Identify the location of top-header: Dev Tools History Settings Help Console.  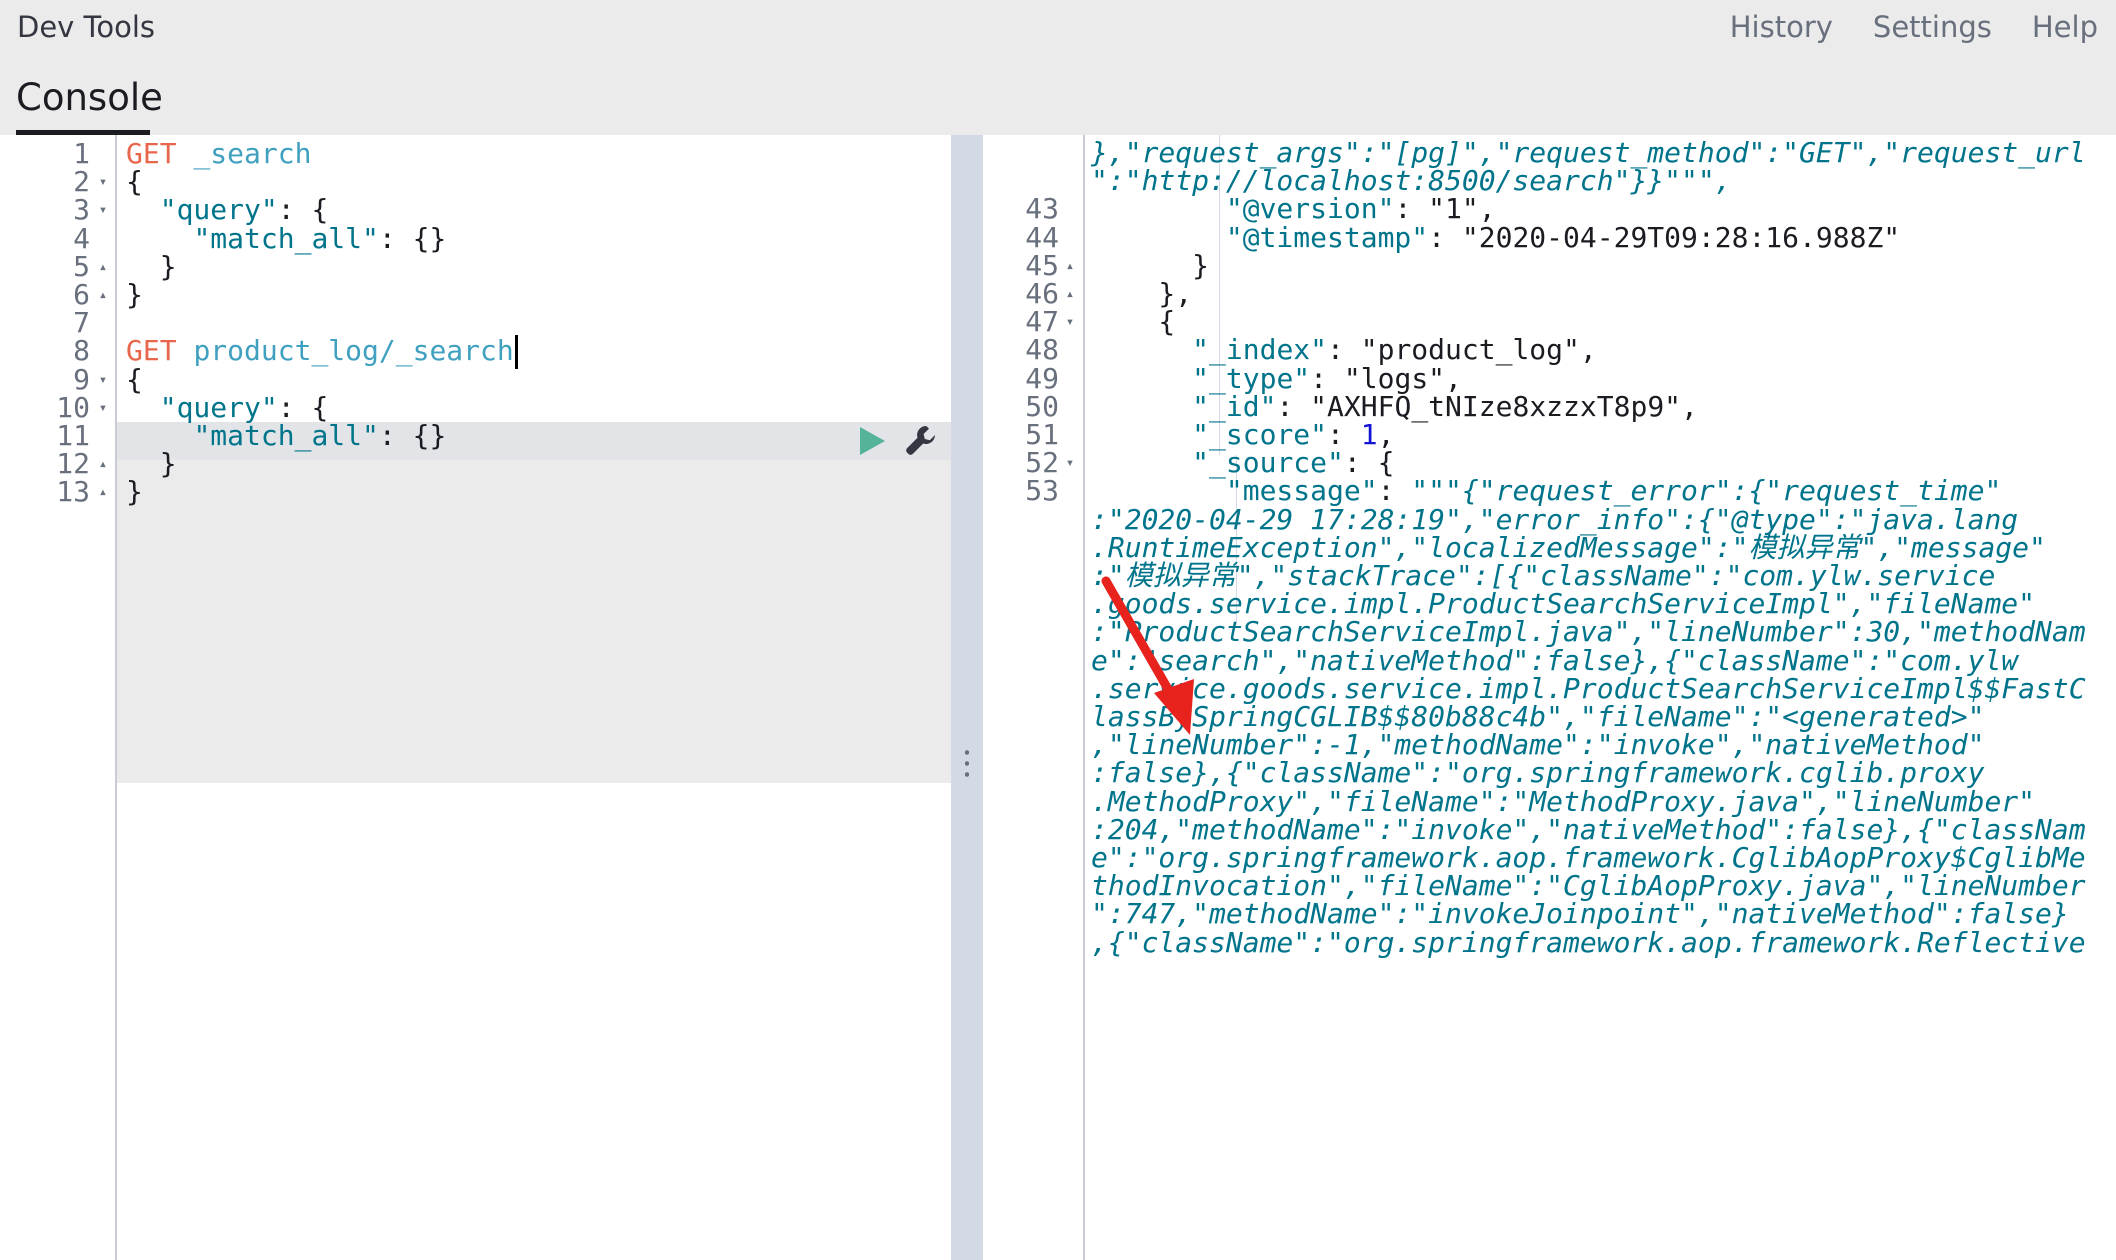
(1058, 67).